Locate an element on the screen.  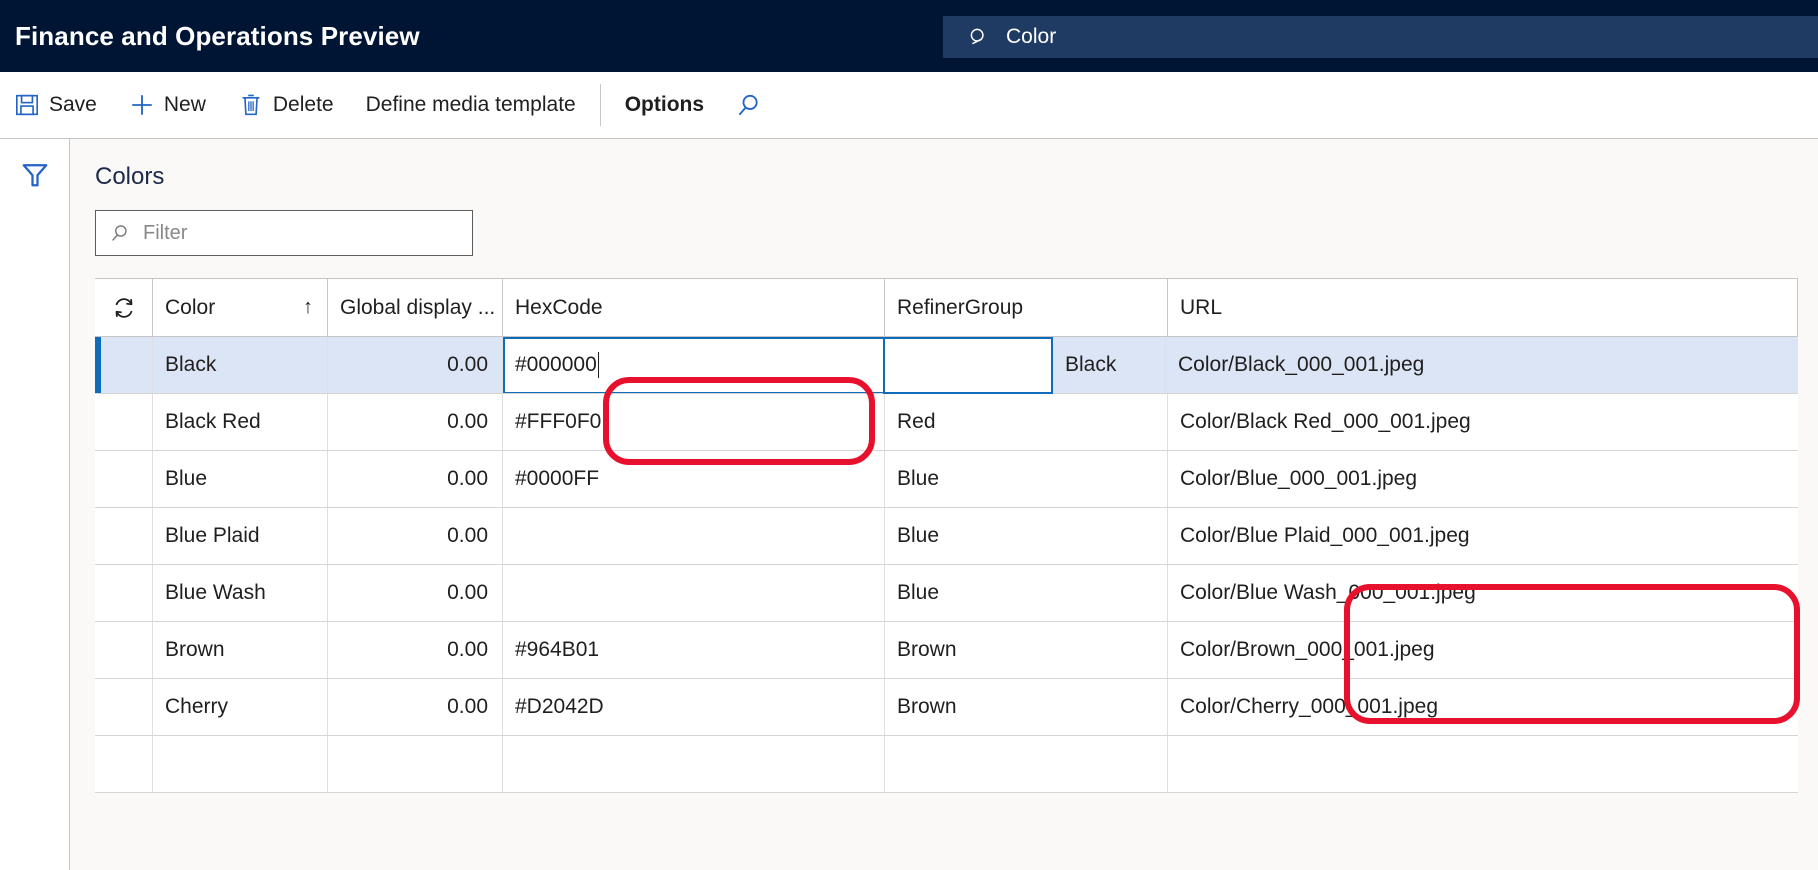
delete-button: Delete is located at coordinates (286, 105).